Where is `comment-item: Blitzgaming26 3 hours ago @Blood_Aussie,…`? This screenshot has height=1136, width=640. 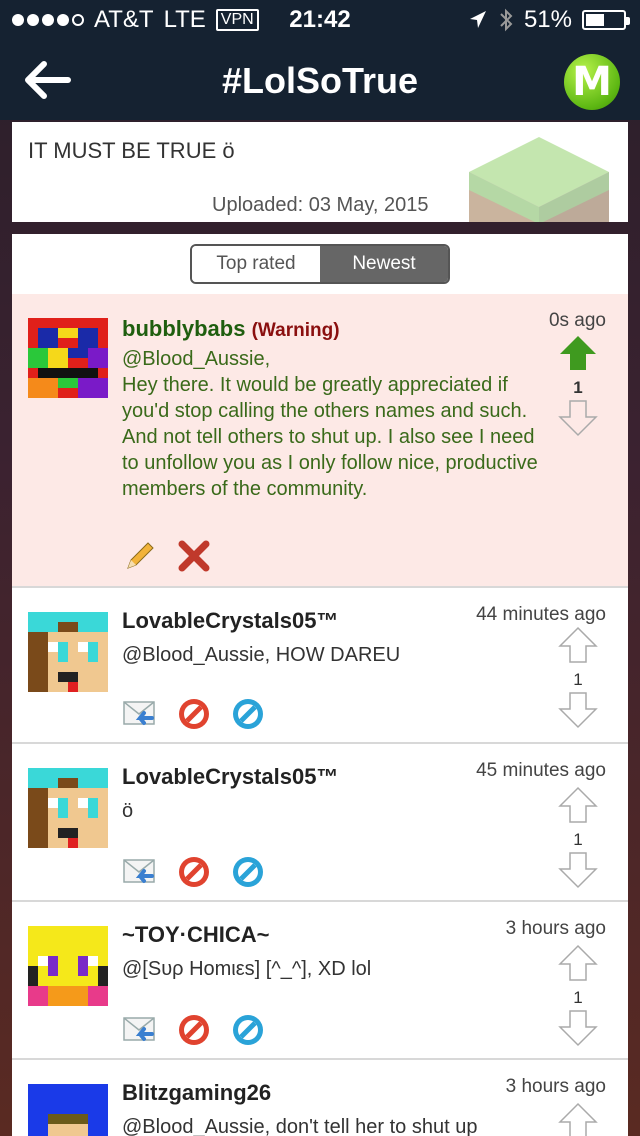
comment-item: Blitzgaming26 3 hours ago @Blood_Aussie,… is located at coordinates (320, 1098).